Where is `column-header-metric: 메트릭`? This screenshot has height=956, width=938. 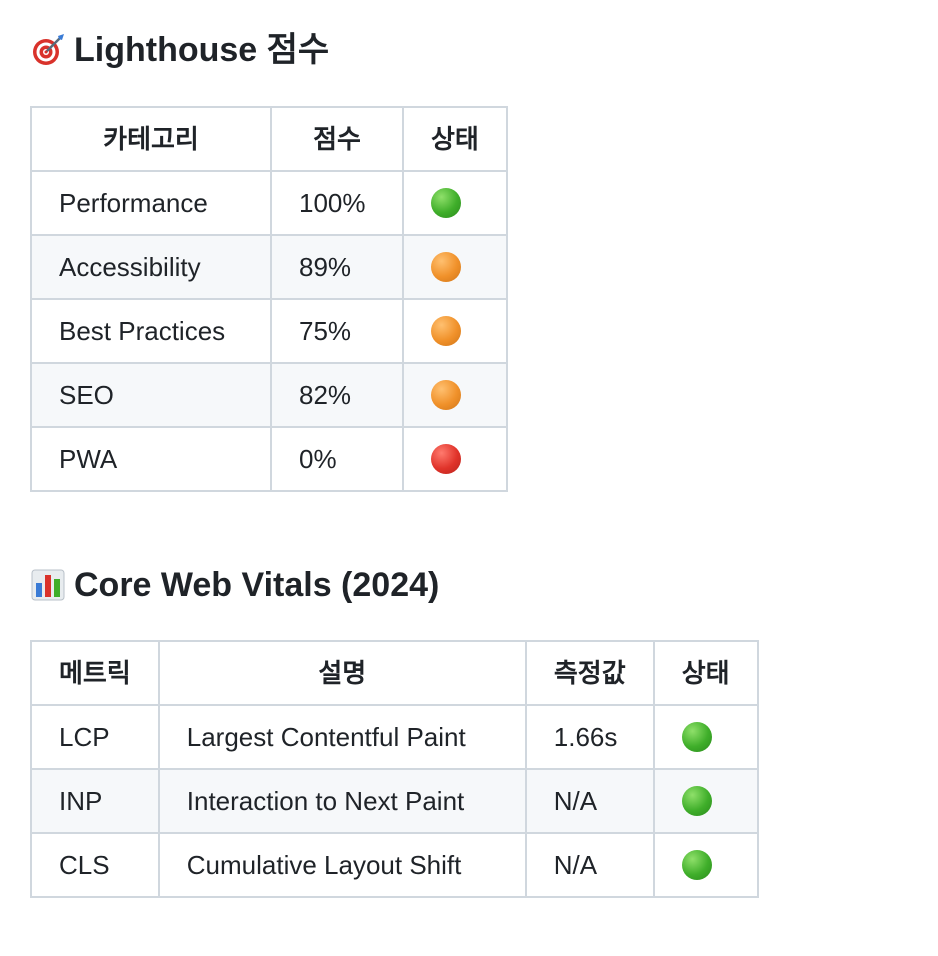
column-header-metric: 메트릭 is located at coordinates (95, 673).